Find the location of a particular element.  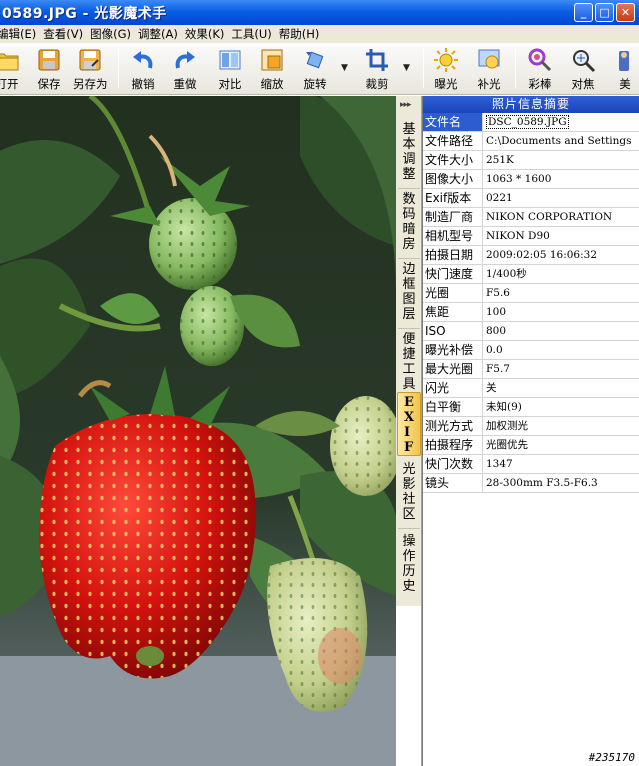

exif-value: C:\Documents and Settings is located at coordinates (561, 141).